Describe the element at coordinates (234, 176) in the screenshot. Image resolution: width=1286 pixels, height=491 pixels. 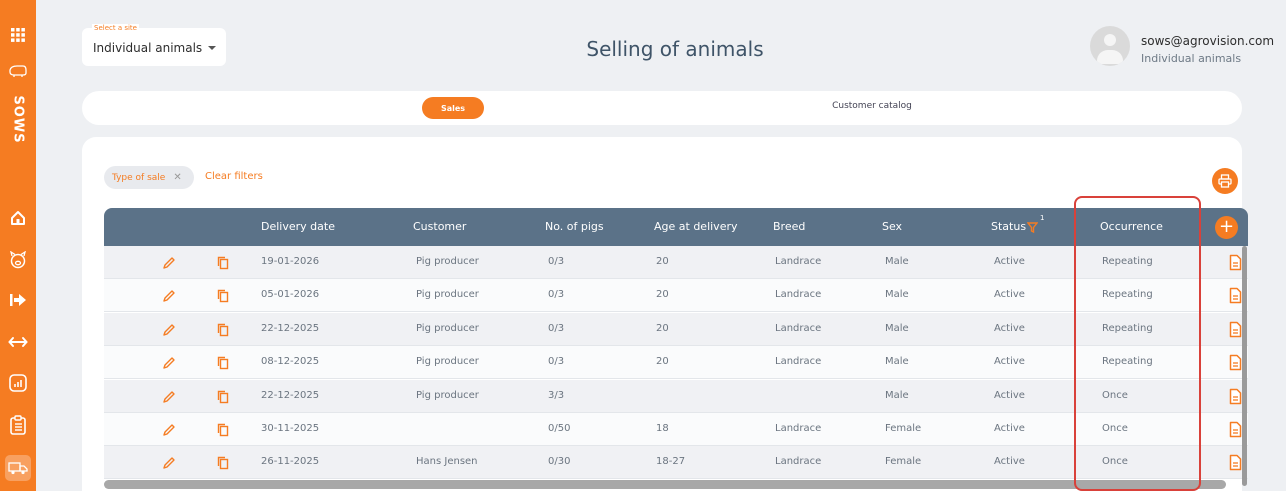
I see `clear-filters-link: Clear filters` at that location.